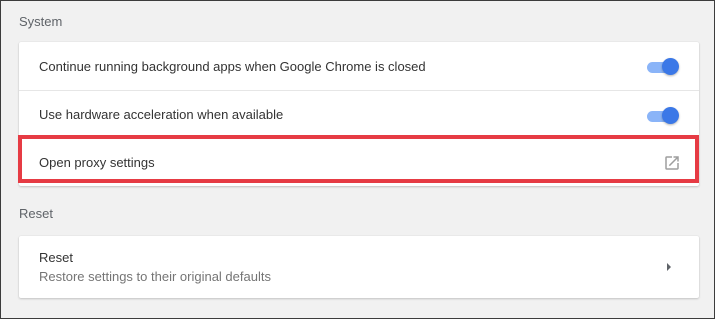 The height and width of the screenshot is (319, 715). I want to click on hardware-acceleration-label: Use hardware acceleration when available, so click(161, 114).